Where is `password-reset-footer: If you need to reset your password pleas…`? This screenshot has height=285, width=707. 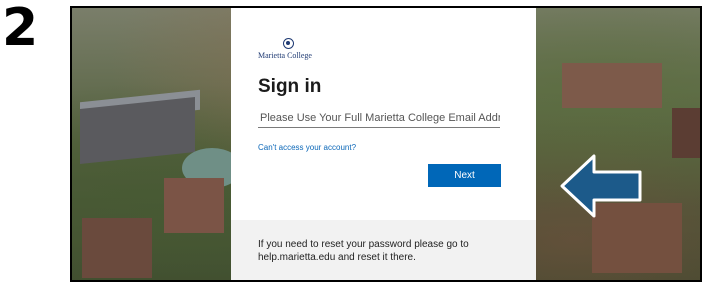
password-reset-footer: If you need to reset your password pleas… is located at coordinates (383, 250).